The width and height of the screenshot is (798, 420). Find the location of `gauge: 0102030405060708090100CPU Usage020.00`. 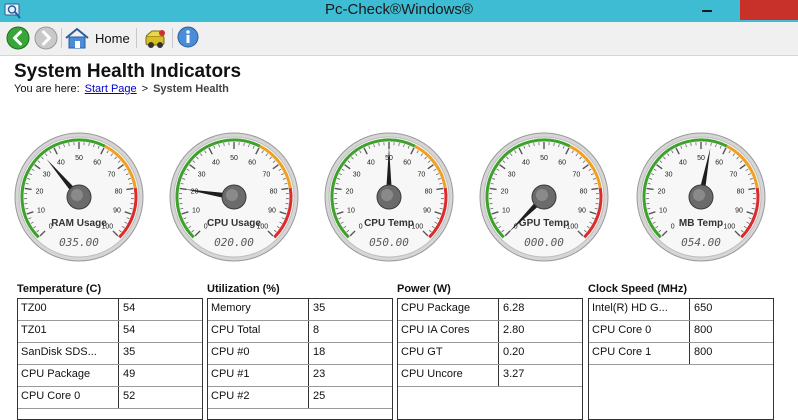

gauge: 0102030405060708090100CPU Usage020.00 is located at coordinates (234, 197).